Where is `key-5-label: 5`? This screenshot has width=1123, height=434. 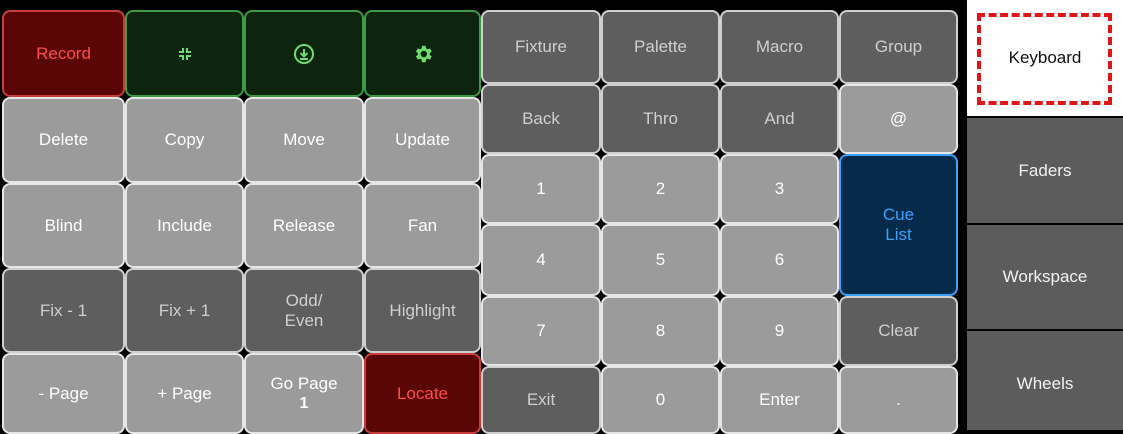
key-5-label: 5 is located at coordinates (660, 259).